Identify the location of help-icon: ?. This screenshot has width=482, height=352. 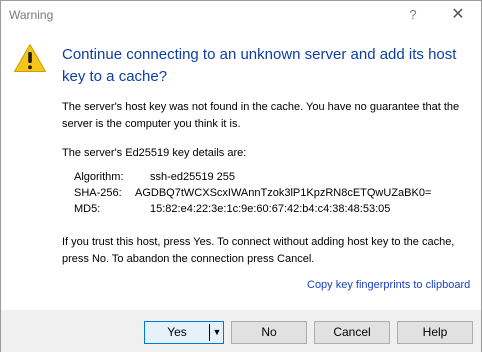
(413, 15).